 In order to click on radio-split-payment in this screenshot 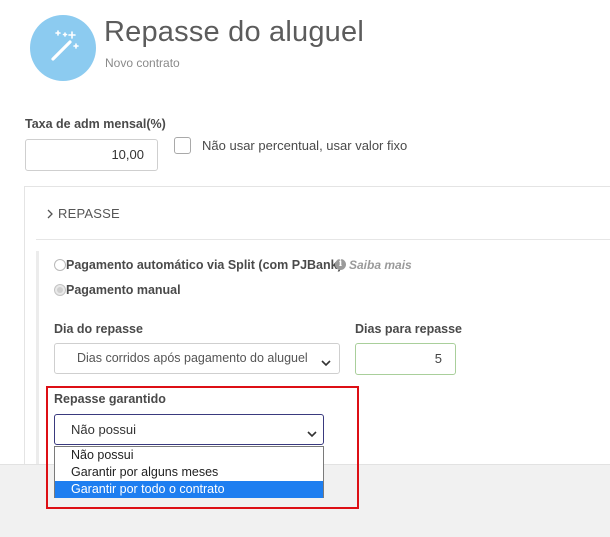, I will do `click(60, 265)`.